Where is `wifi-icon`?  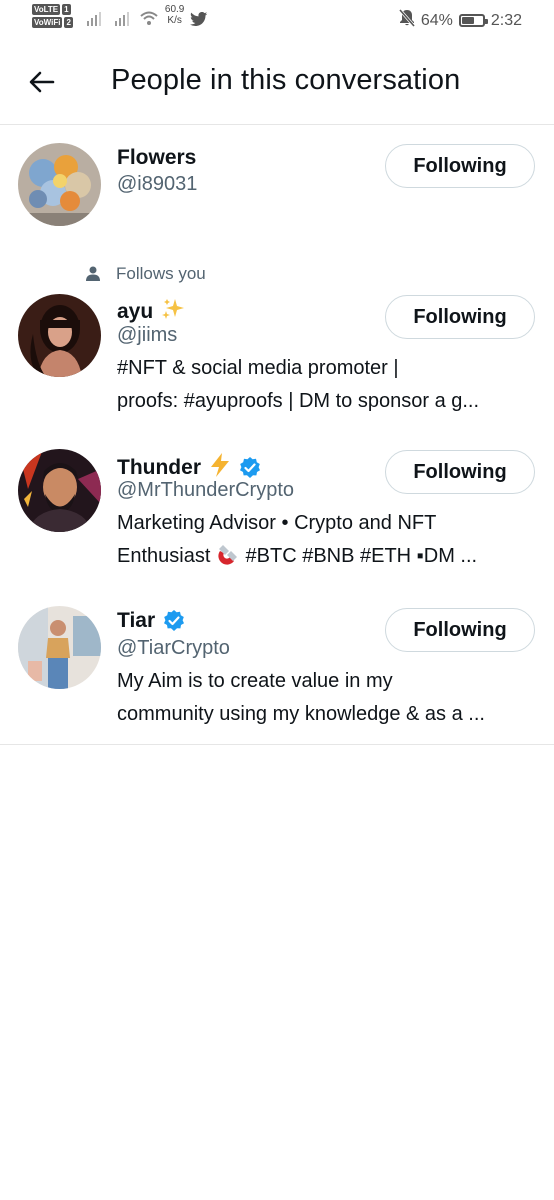
wifi-icon is located at coordinates (149, 20).